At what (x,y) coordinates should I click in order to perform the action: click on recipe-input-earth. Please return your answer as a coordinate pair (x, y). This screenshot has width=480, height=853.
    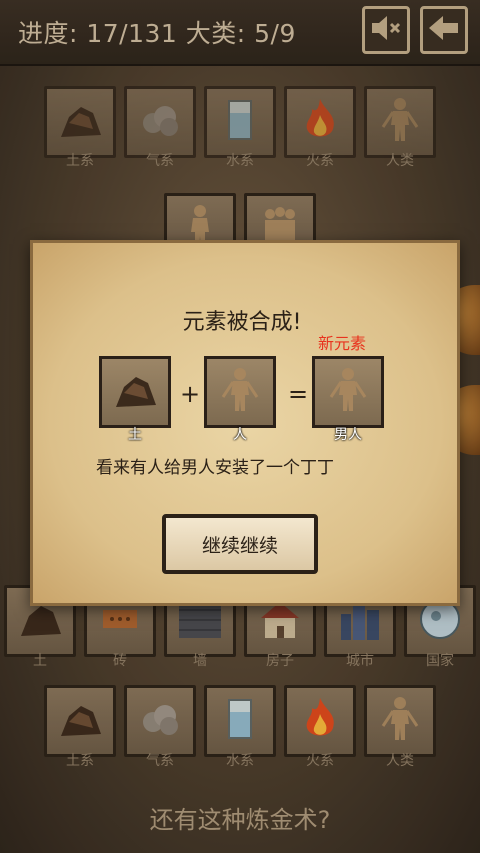
    Looking at the image, I should click on (135, 392).